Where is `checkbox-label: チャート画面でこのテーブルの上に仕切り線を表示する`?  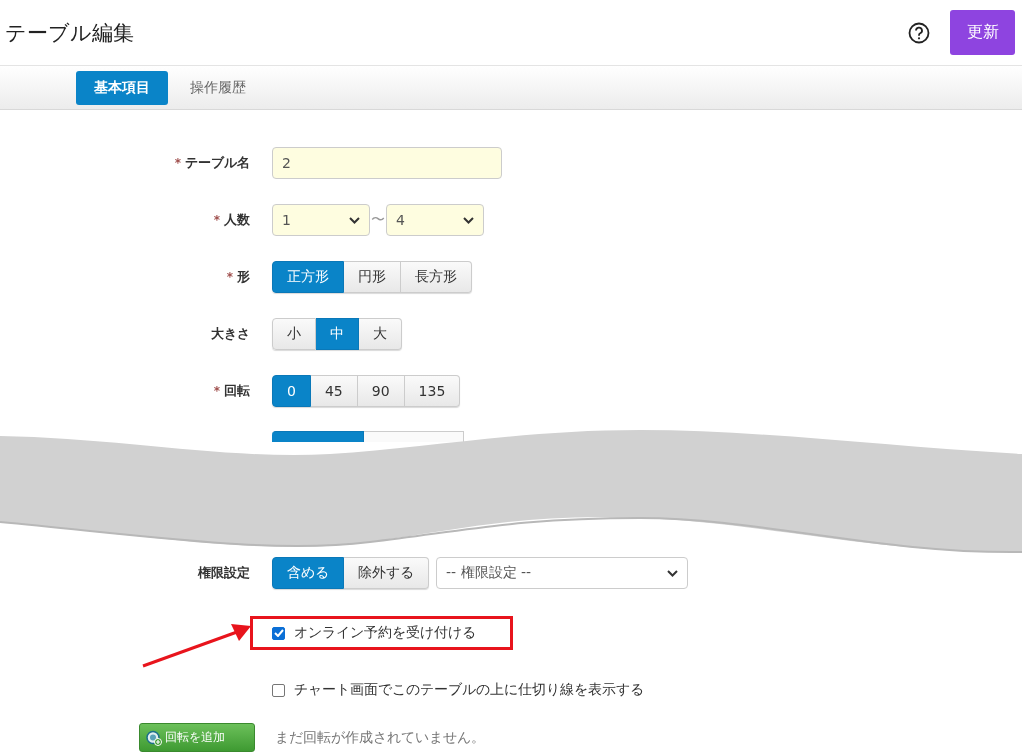
checkbox-label: チャート画面でこのテーブルの上に仕切り線を表示する is located at coordinates (469, 690).